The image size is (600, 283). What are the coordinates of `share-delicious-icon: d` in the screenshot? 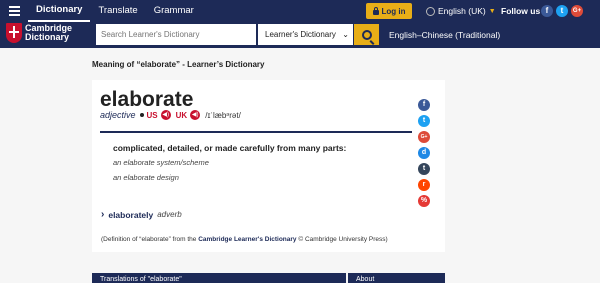 It's located at (424, 153).